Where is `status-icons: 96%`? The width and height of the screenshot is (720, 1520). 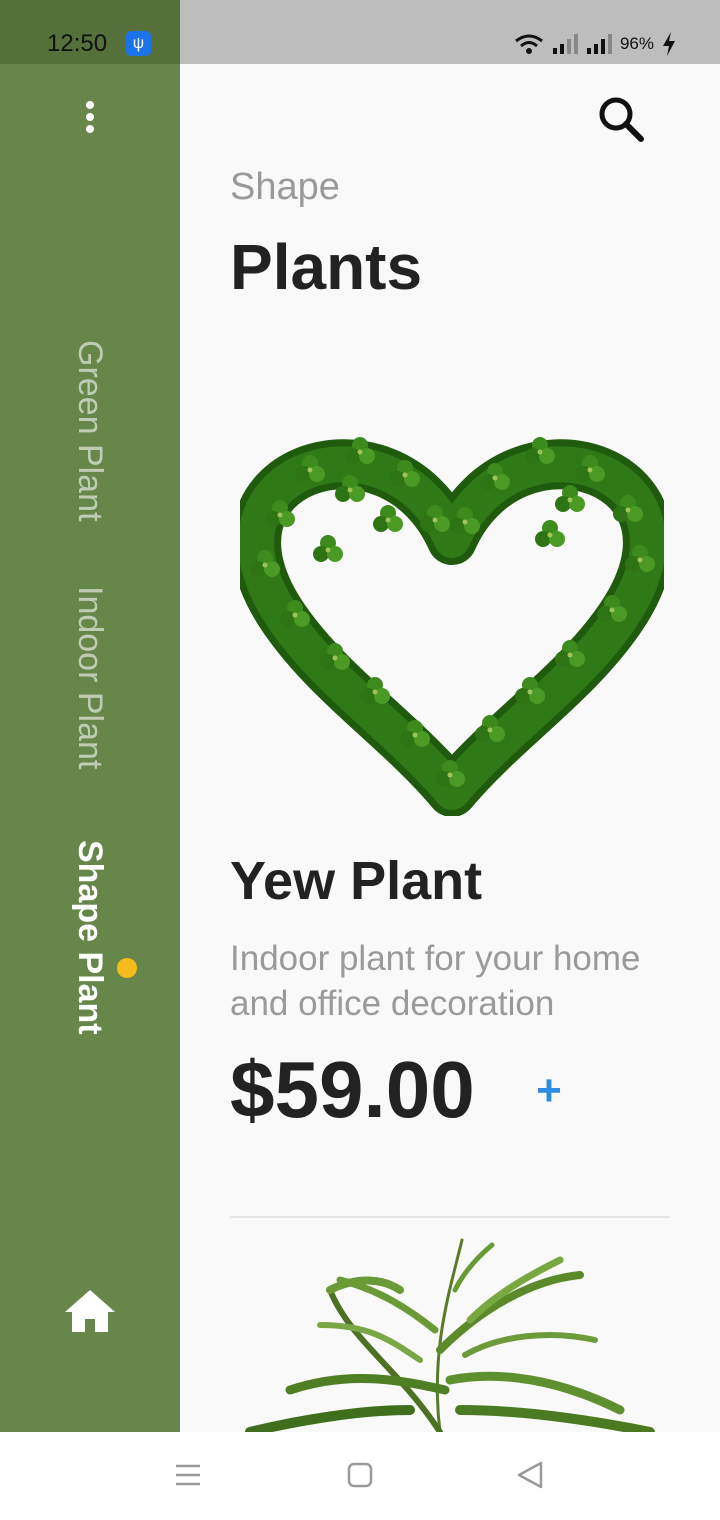 status-icons: 96% is located at coordinates (595, 44).